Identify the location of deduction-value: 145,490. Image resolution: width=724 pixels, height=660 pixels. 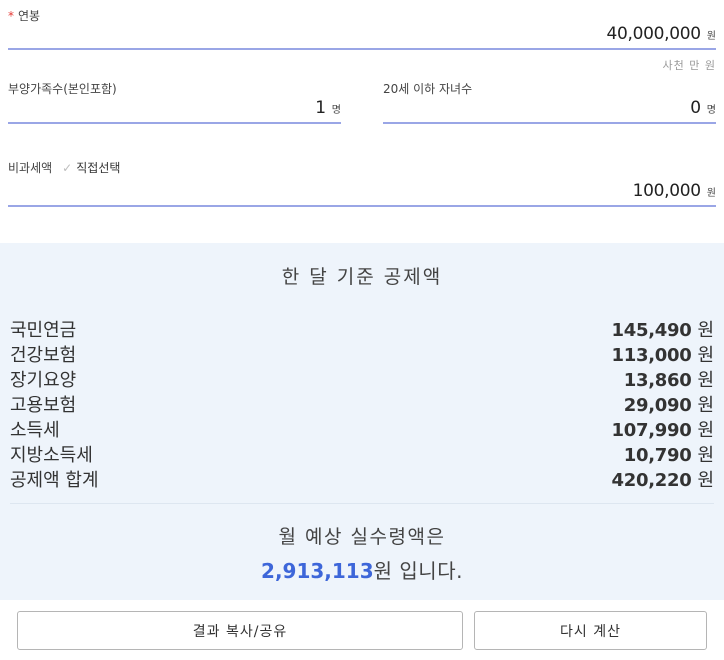
(651, 330).